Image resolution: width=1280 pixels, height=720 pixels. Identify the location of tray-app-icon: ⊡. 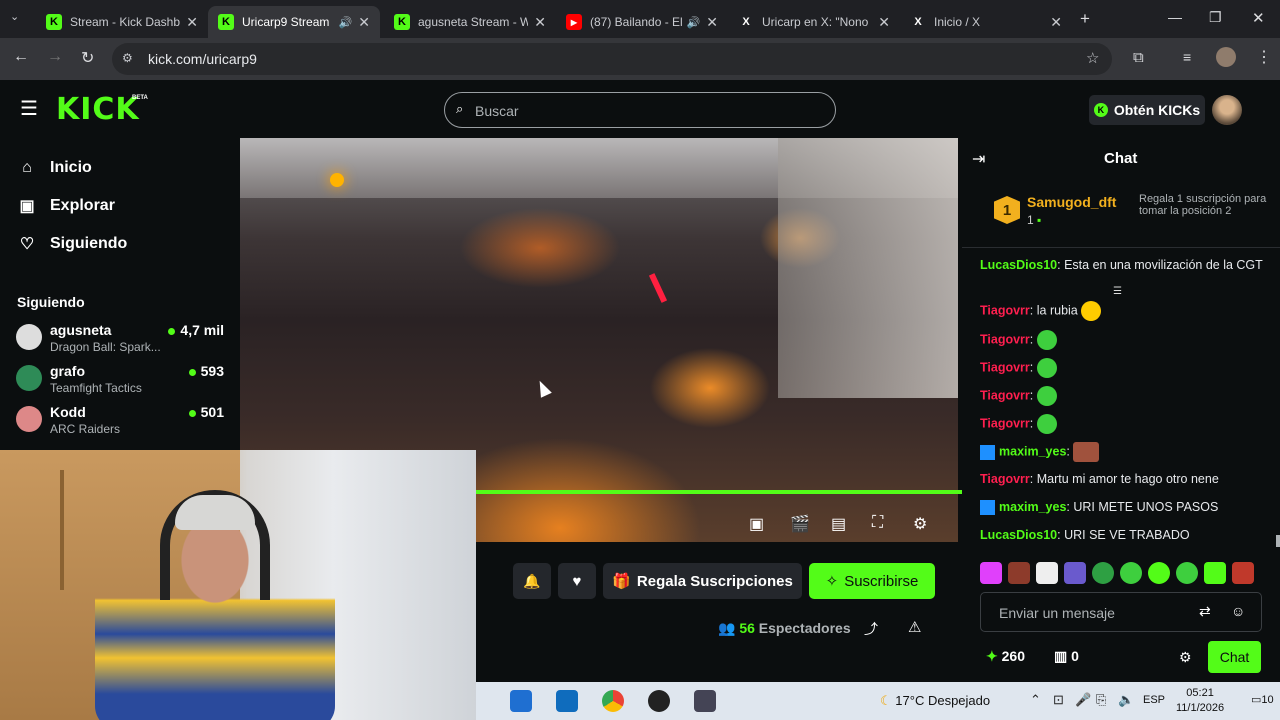
(1058, 700).